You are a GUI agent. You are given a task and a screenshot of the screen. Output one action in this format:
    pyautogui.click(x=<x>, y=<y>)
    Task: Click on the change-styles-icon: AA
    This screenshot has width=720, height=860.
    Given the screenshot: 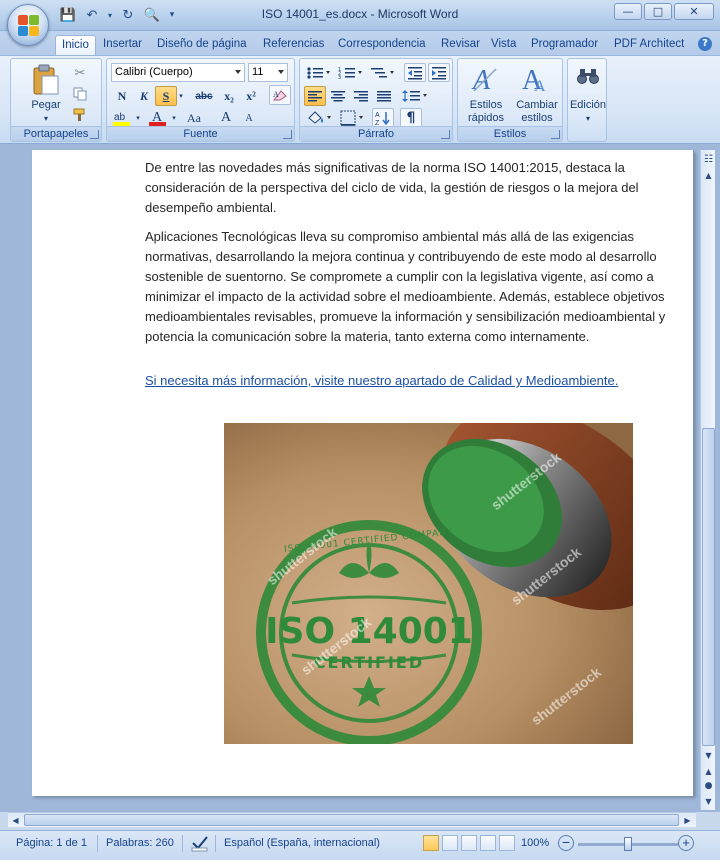 What is the action you would take?
    pyautogui.click(x=536, y=79)
    